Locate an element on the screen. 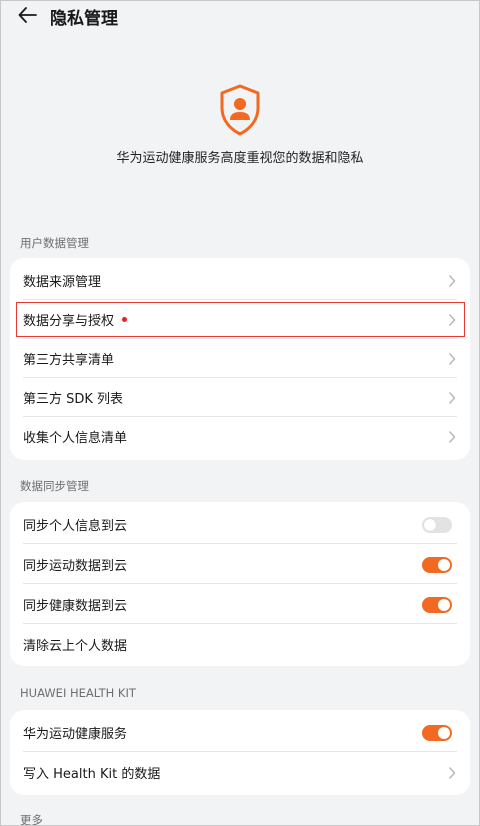  section-title-more: 更多 is located at coordinates (31, 819).